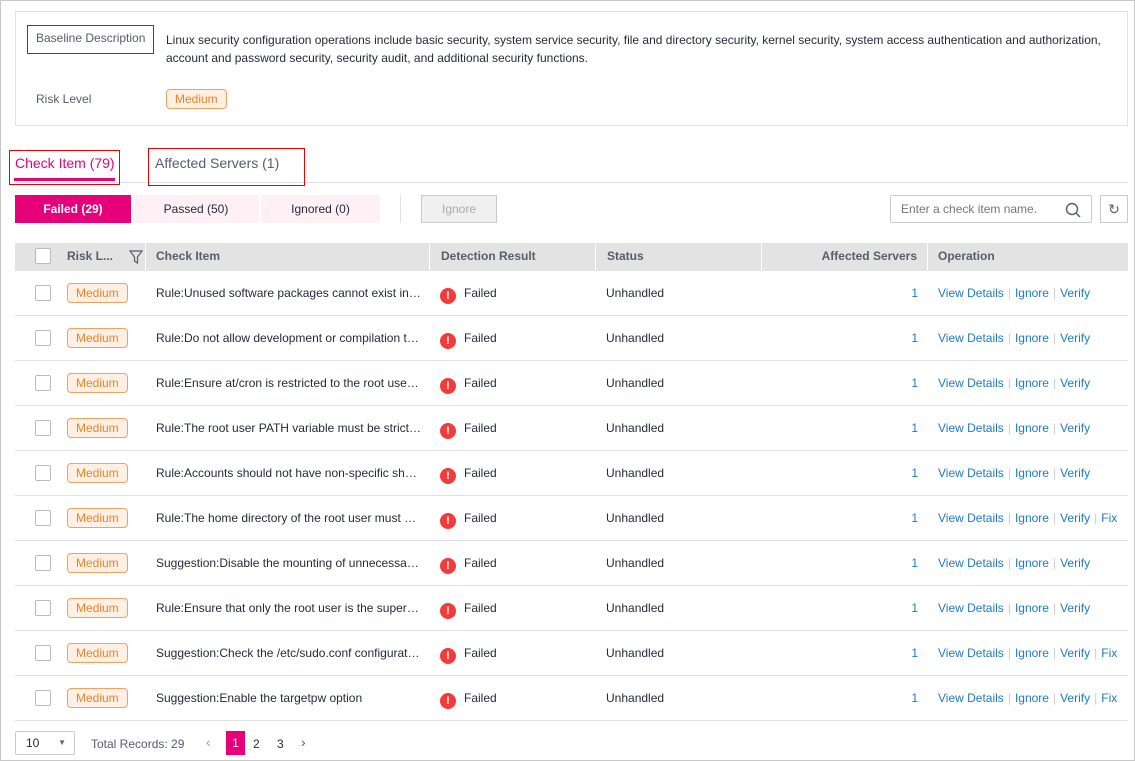 This screenshot has width=1135, height=761. Describe the element at coordinates (468, 293) in the screenshot. I see `detection-result: ! Failed` at that location.